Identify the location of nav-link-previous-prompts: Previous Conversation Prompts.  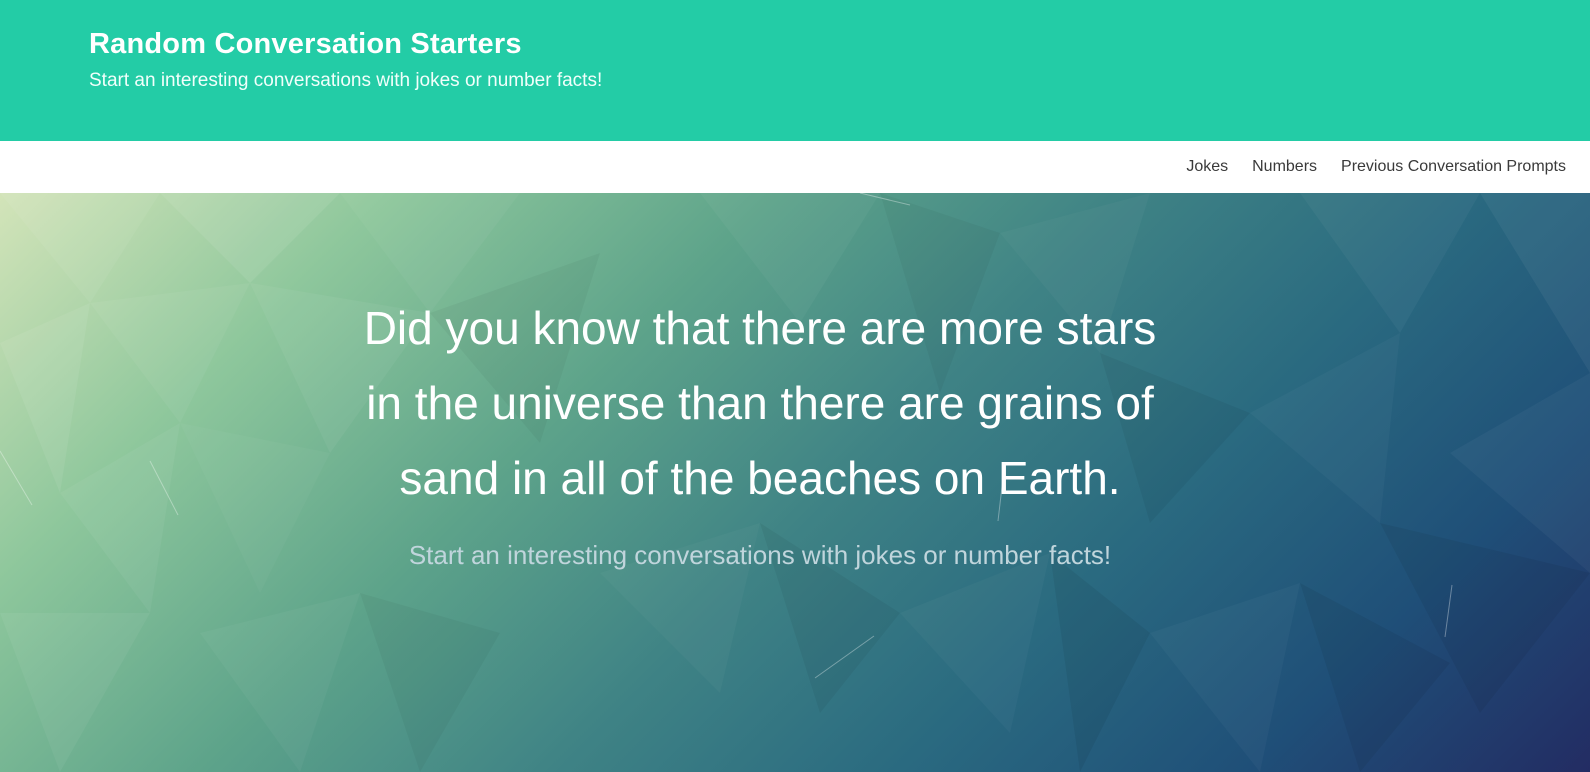
(1453, 167).